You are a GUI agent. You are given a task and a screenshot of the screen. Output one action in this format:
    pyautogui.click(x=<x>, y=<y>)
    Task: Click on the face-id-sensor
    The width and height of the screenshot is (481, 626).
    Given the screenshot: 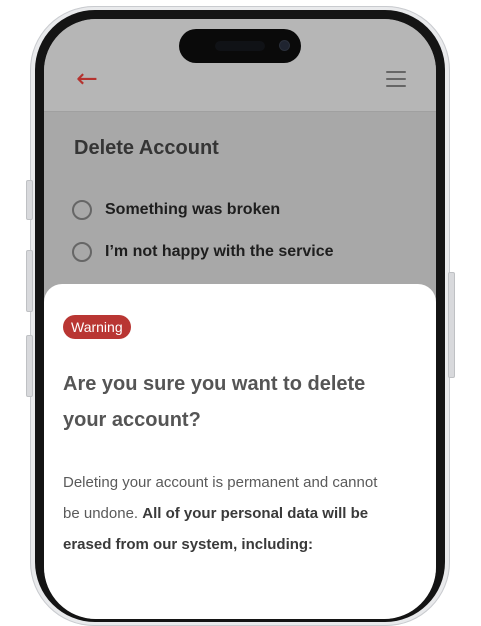 What is the action you would take?
    pyautogui.click(x=240, y=46)
    